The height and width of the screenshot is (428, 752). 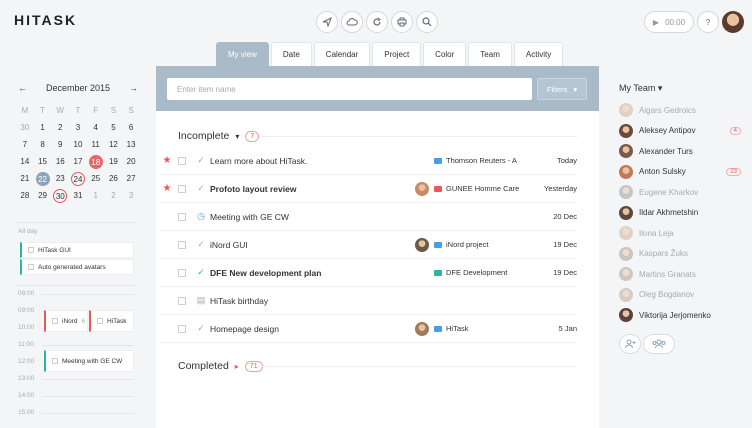 I want to click on tab-color: Color, so click(x=445, y=54).